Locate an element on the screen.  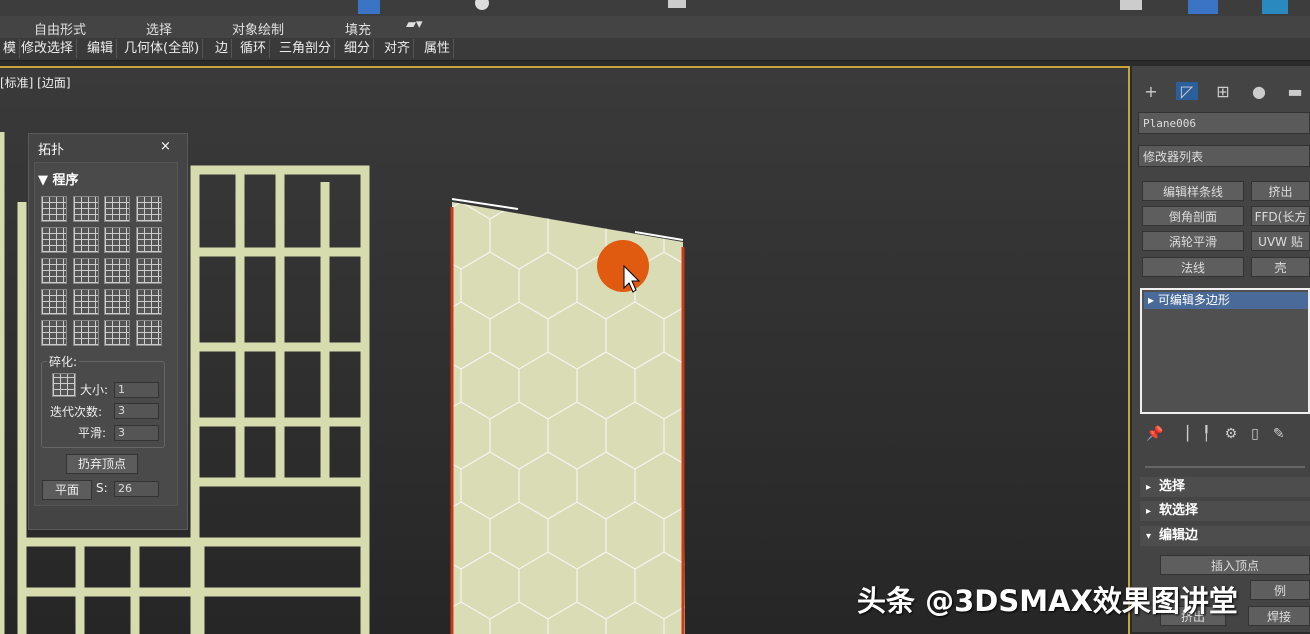
plane-button: 平面 is located at coordinates (67, 490).